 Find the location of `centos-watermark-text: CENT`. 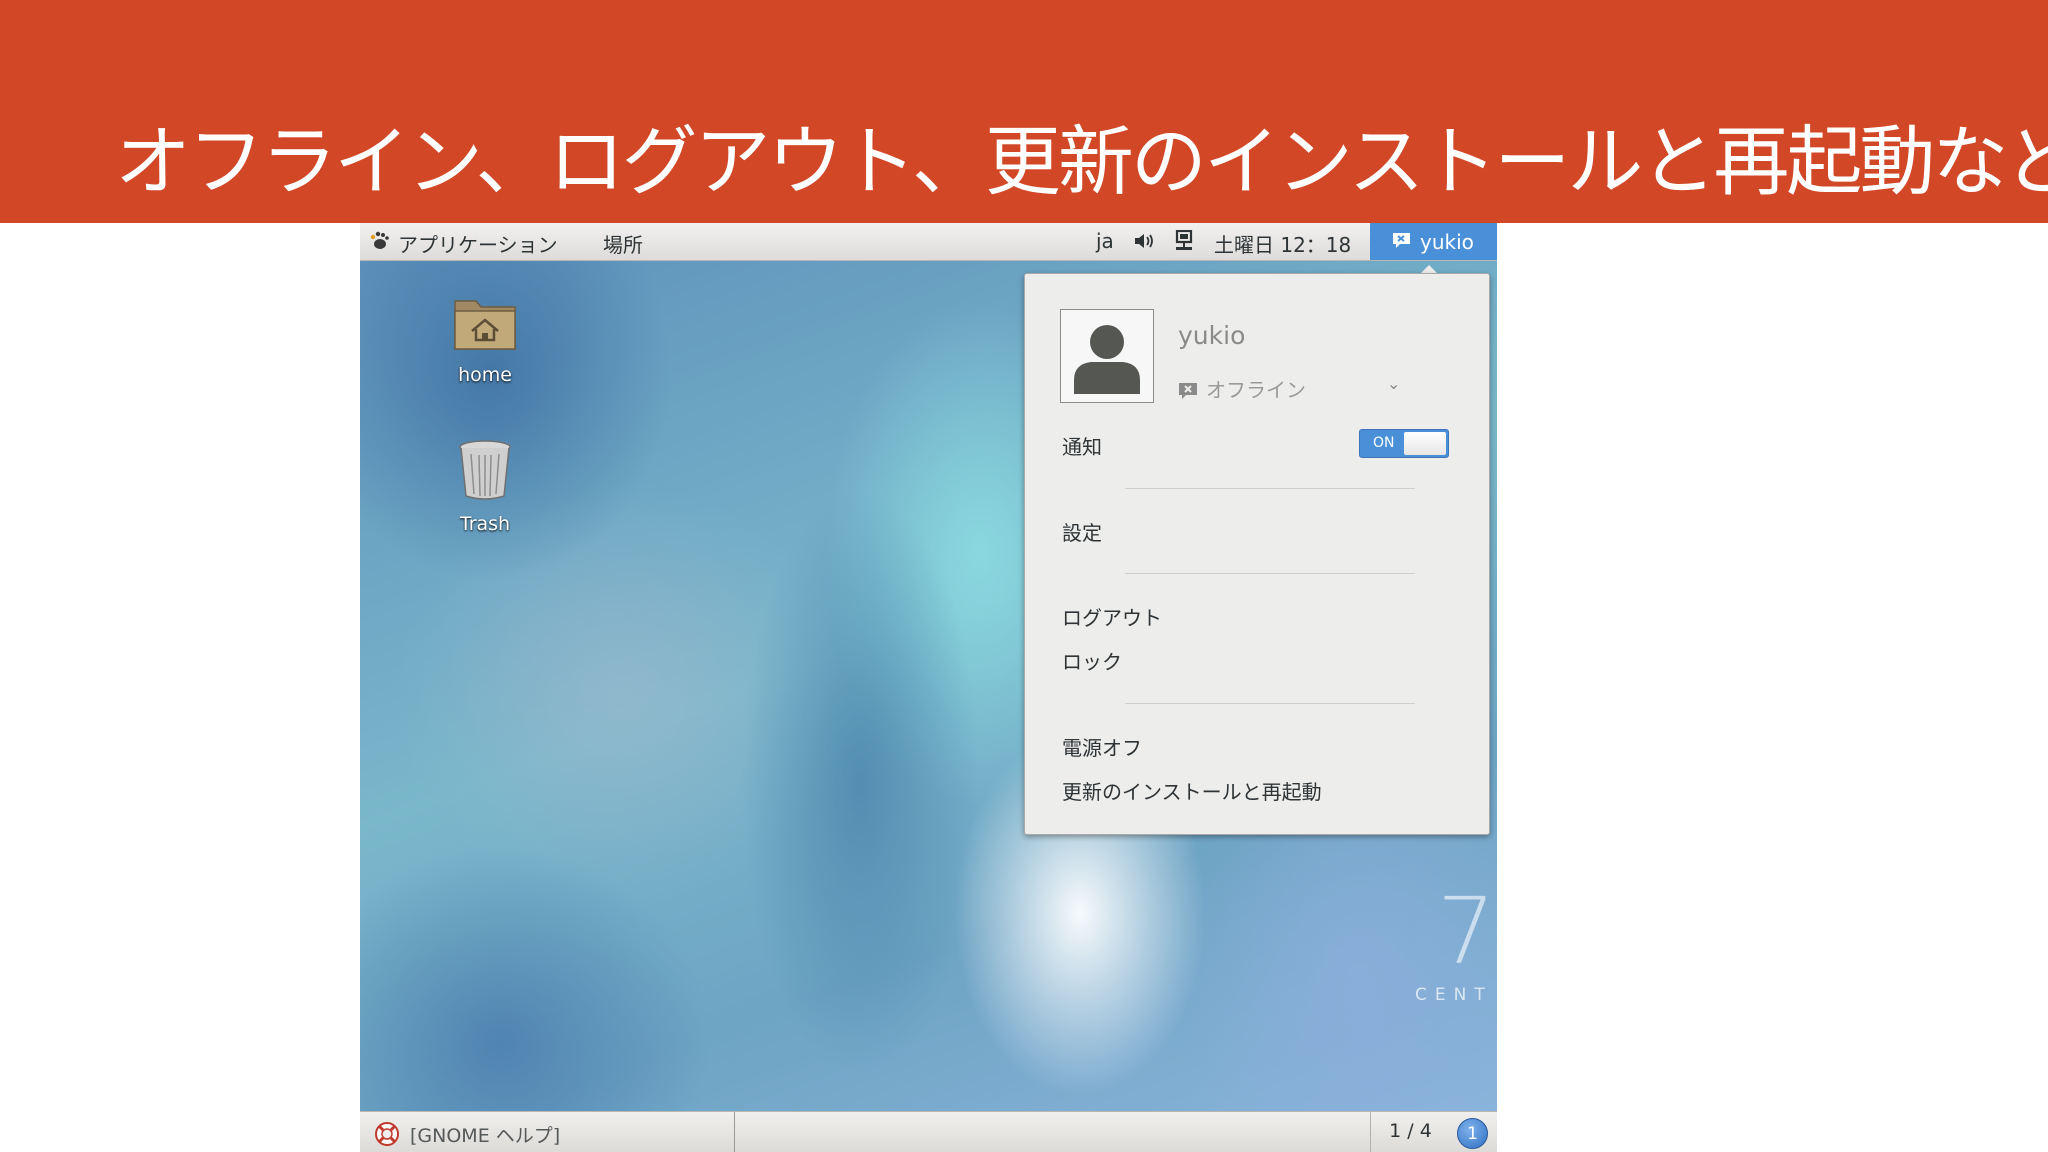

centos-watermark-text: CENT is located at coordinates (1454, 995).